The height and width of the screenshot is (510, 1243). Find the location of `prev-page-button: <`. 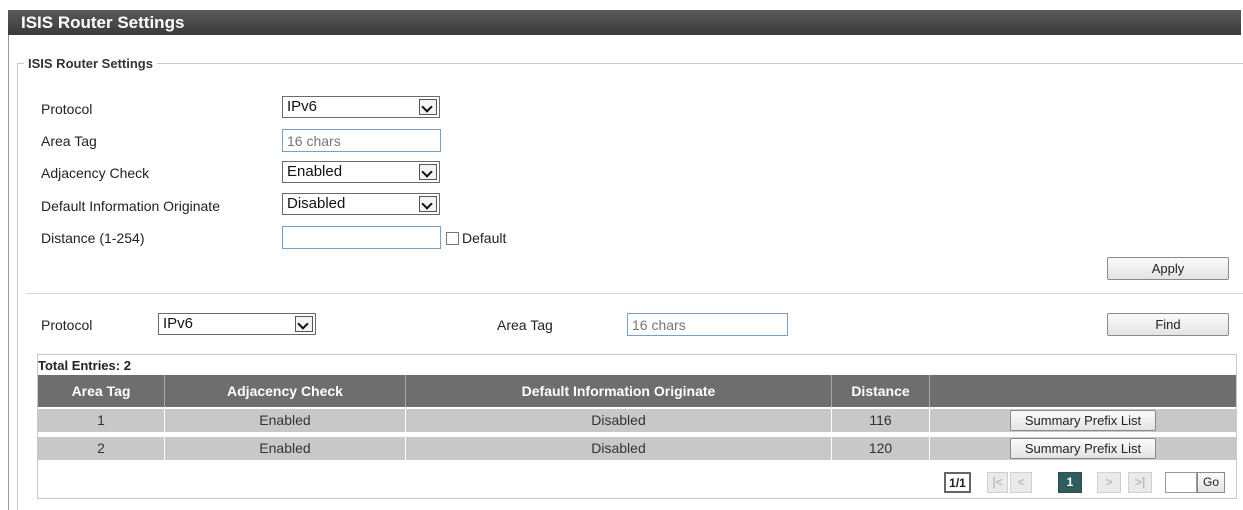

prev-page-button: < is located at coordinates (1021, 482).